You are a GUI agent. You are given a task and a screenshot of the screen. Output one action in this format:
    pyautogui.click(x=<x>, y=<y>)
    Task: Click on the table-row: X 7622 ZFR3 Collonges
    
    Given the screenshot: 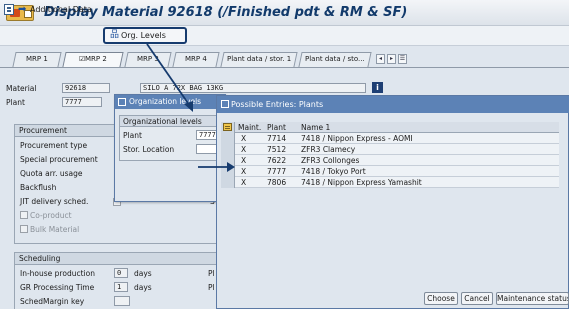 What is the action you would take?
    pyautogui.click(x=390, y=160)
    